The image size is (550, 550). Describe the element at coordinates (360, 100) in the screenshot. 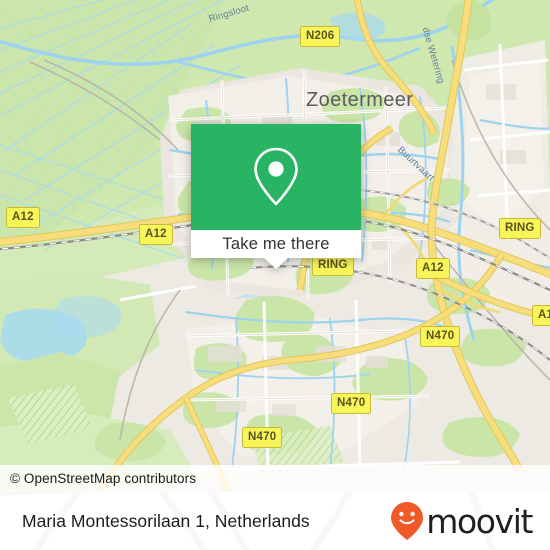

I see `place-label-zoetermeer: Zoetermeer` at that location.